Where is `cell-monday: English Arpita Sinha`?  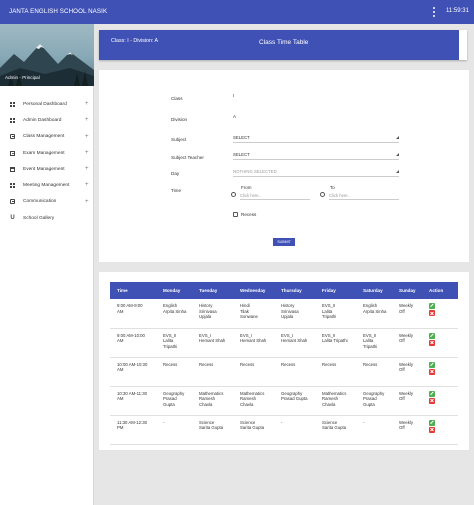 cell-monday: English Arpita Sinha is located at coordinates (174, 314).